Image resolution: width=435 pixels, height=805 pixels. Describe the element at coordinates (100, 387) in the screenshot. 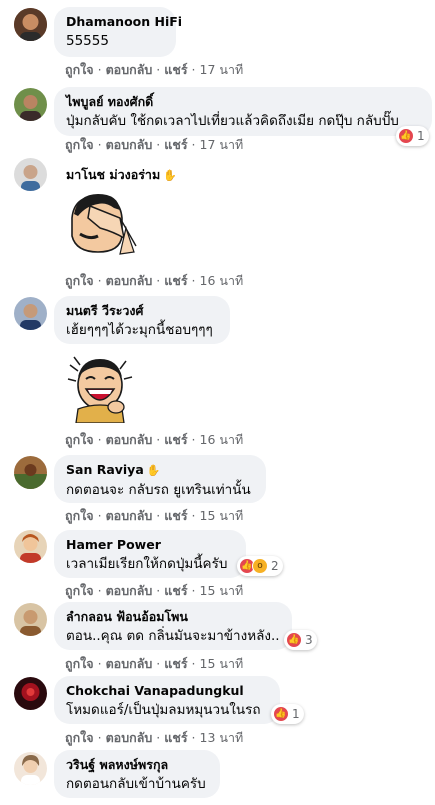

I see `laughing-sticker` at that location.